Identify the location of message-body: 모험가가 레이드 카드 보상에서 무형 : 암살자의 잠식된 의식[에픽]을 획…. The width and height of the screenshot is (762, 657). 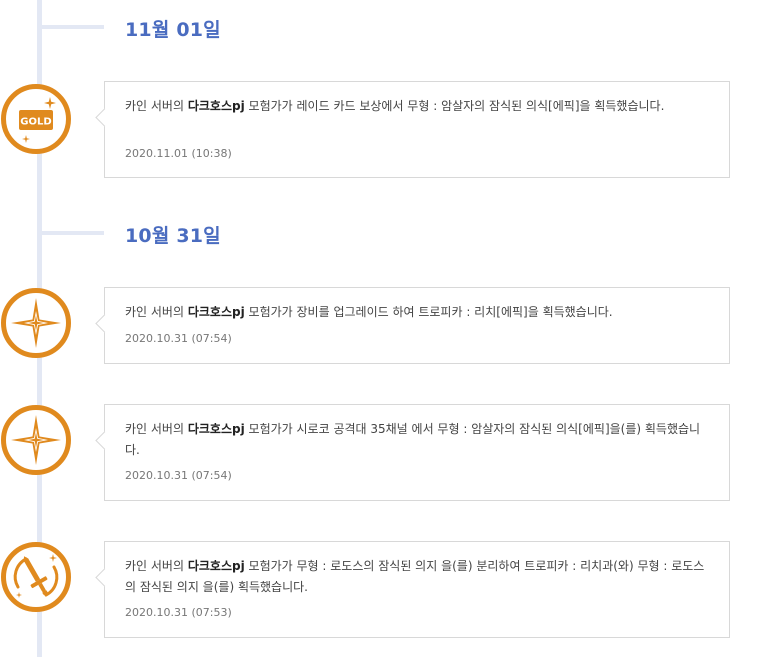
(454, 106).